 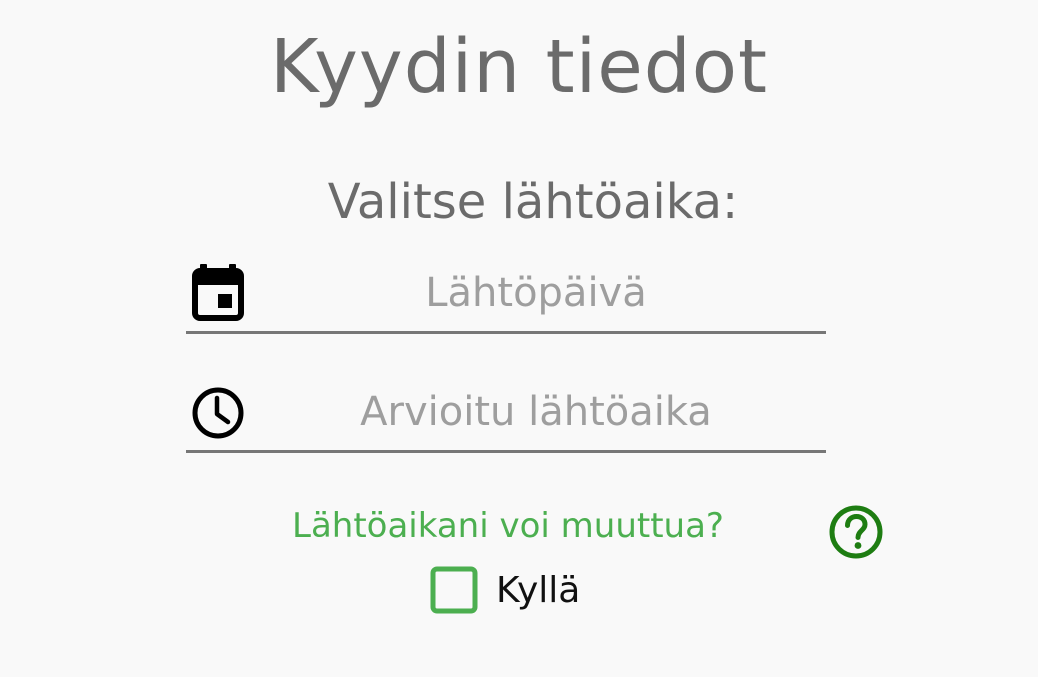 I want to click on departure-time-input, so click(x=536, y=412).